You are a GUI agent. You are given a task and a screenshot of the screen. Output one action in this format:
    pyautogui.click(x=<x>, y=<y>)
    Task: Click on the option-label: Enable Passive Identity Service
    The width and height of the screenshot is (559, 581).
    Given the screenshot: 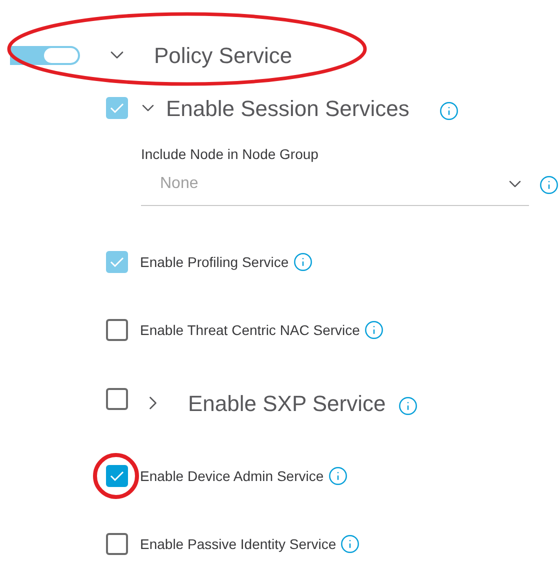 What is the action you would take?
    pyautogui.click(x=238, y=544)
    